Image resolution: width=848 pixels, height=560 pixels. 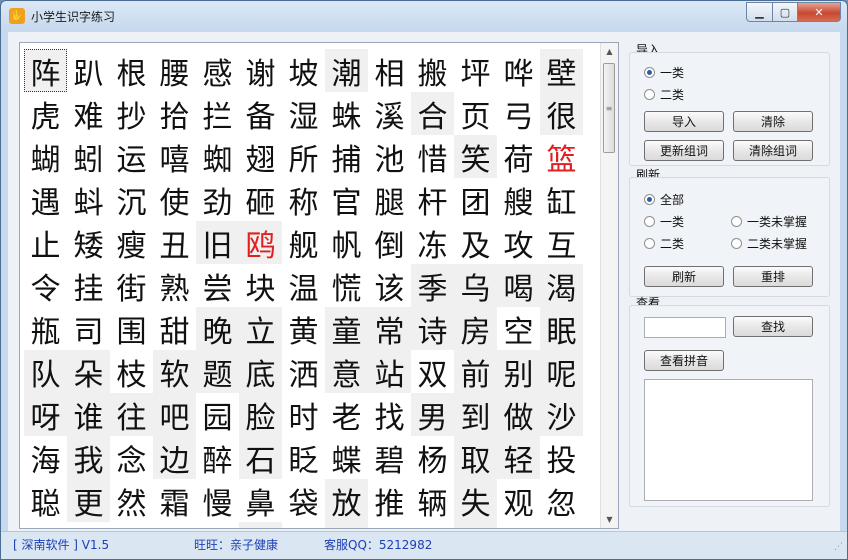 I want to click on character-cell: 瓶, so click(x=45, y=328).